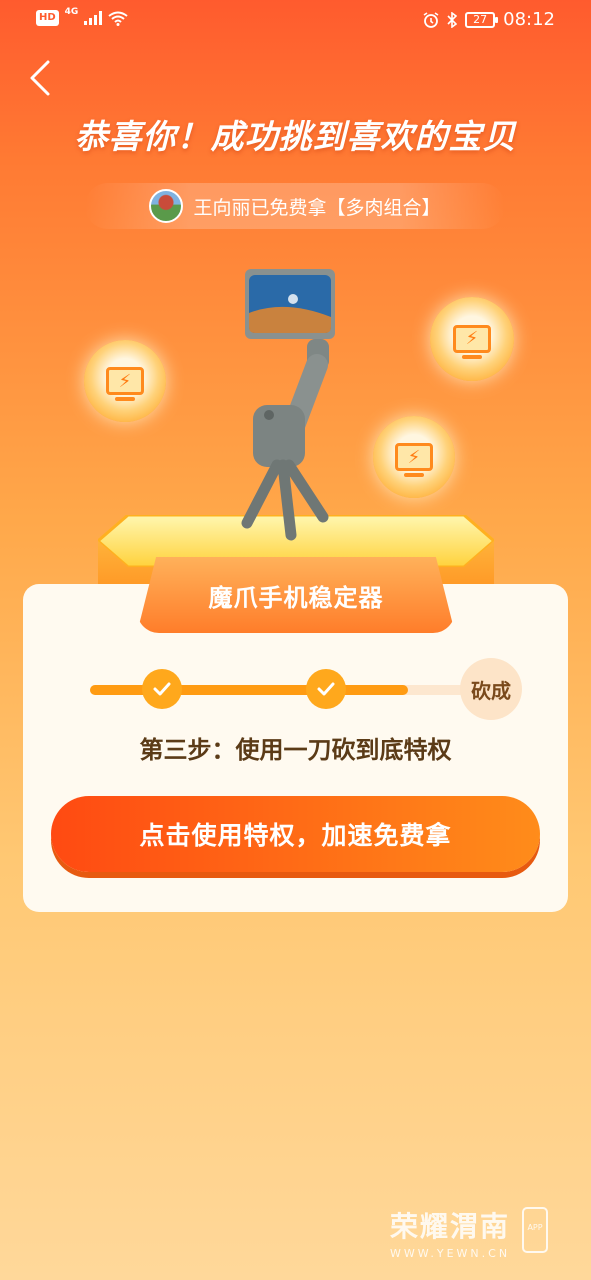 The height and width of the screenshot is (1280, 591). What do you see at coordinates (295, 136) in the screenshot?
I see `page-title: 恭喜你！成功挑到喜欢的宝贝` at bounding box center [295, 136].